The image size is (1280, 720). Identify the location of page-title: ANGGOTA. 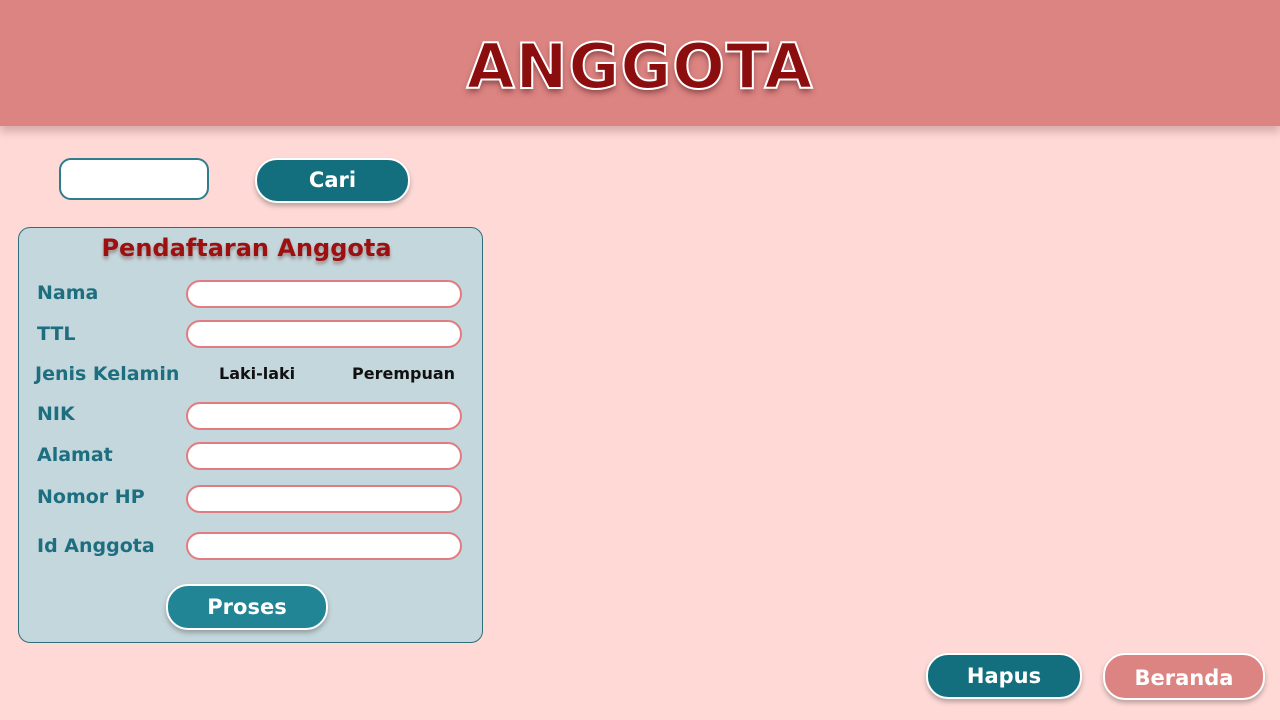
(640, 66).